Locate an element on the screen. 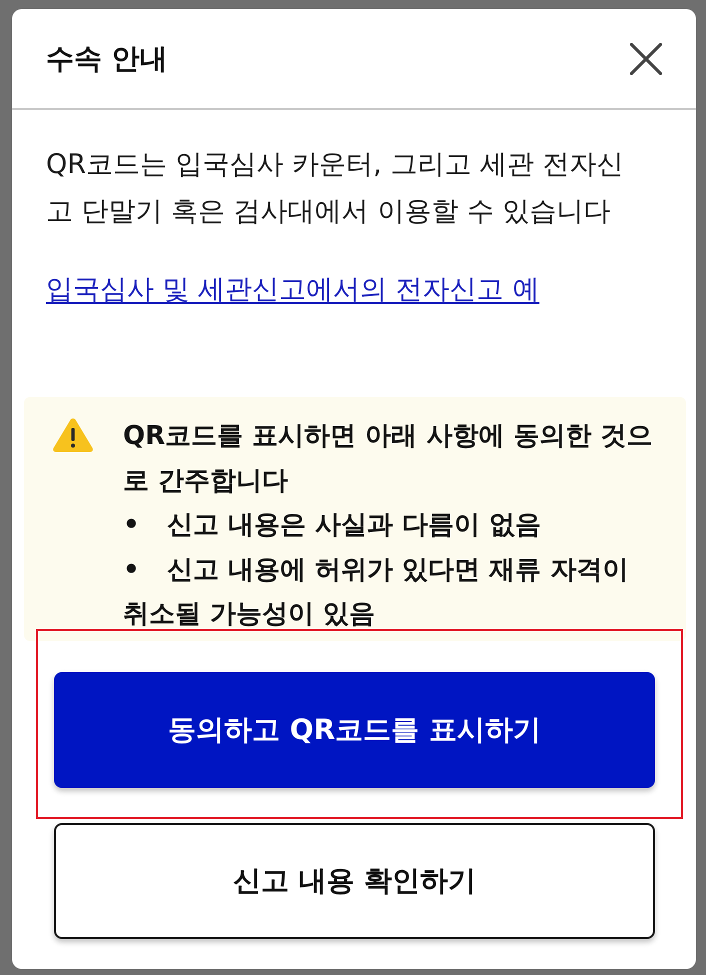  info-text: QR코드는 입국심사 카운터, 그리고 세관 전자신고 단말기 혹은 검사대에서 이용할 수 있습니다 is located at coordinates (335, 188).